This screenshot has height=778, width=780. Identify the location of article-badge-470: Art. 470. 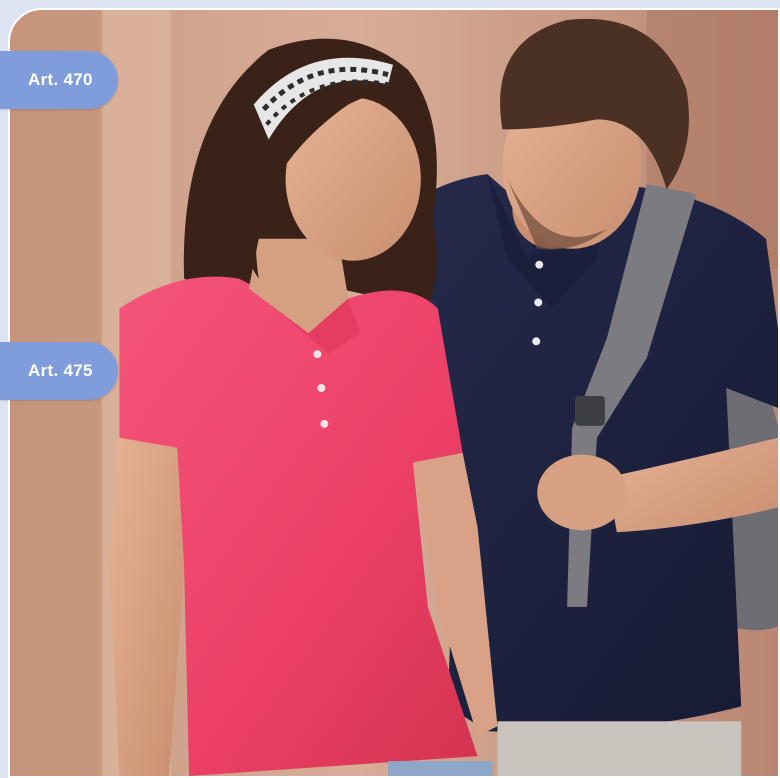
(59, 80).